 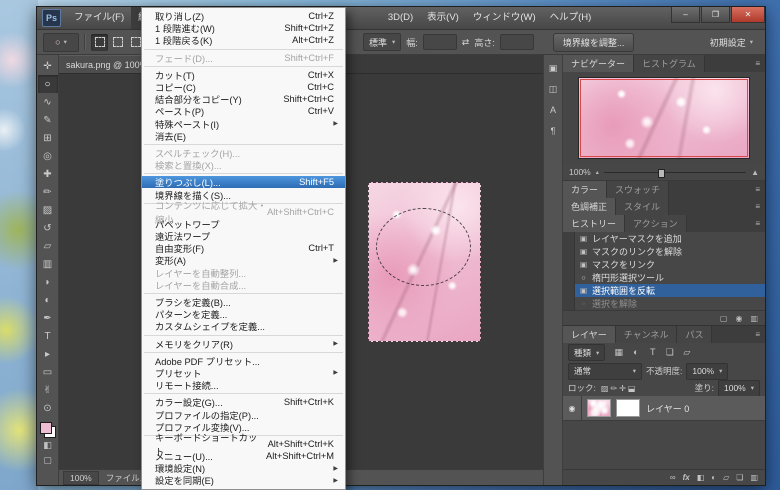 What do you see at coordinates (571, 18) in the screenshot?
I see `menubar-item: ヘルプ(H)` at bounding box center [571, 18].